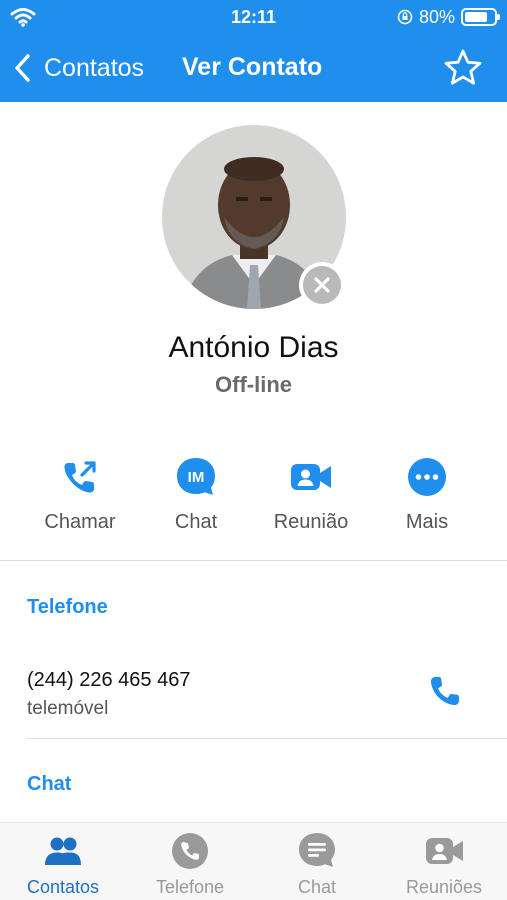 The width and height of the screenshot is (507, 900). I want to click on meetings-icon, so click(444, 851).